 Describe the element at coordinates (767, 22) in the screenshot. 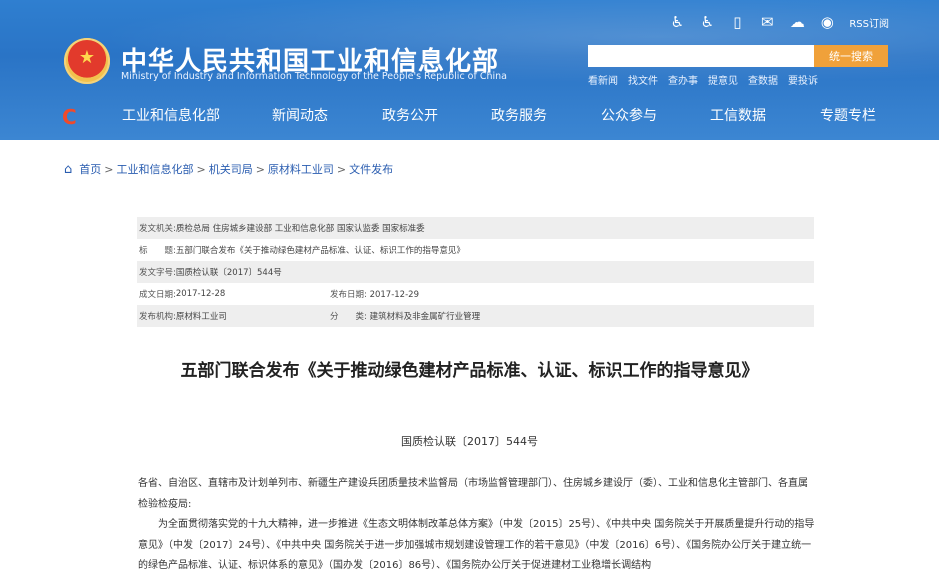

I see `mail-icon: ✉` at that location.